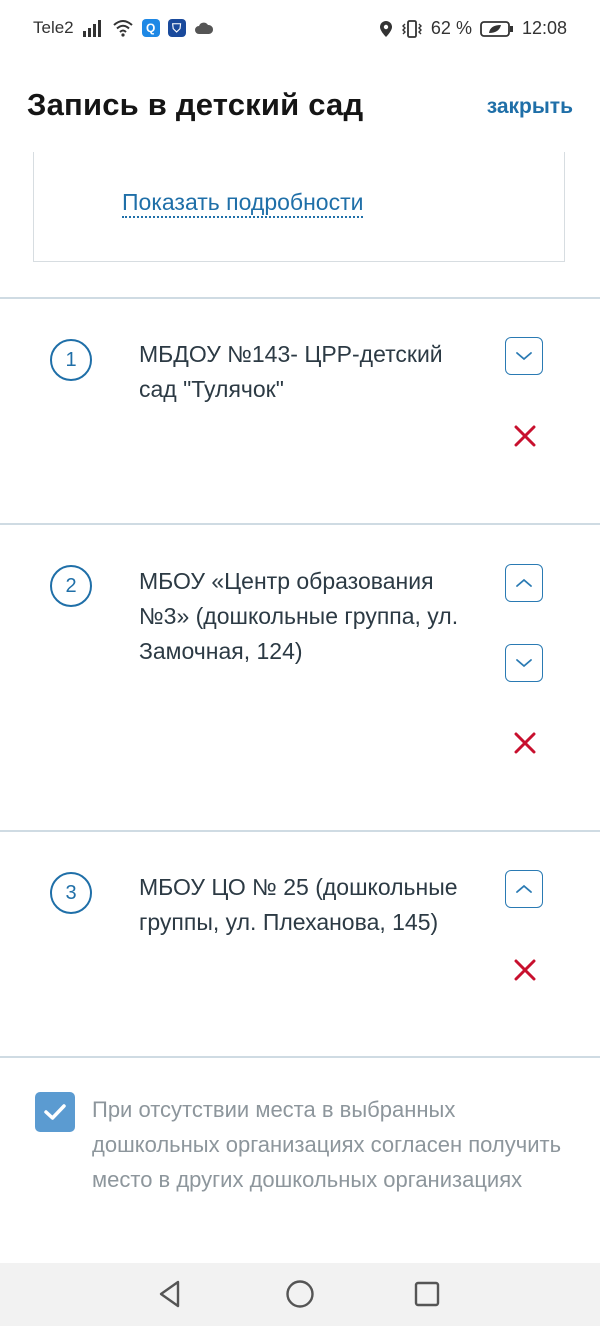 This screenshot has width=600, height=1326. I want to click on close-link: закрыть, so click(530, 107).